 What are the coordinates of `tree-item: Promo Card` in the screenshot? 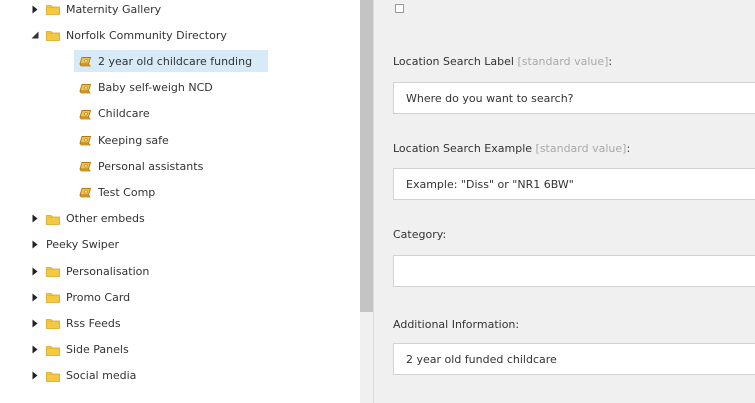 It's located at (80, 297).